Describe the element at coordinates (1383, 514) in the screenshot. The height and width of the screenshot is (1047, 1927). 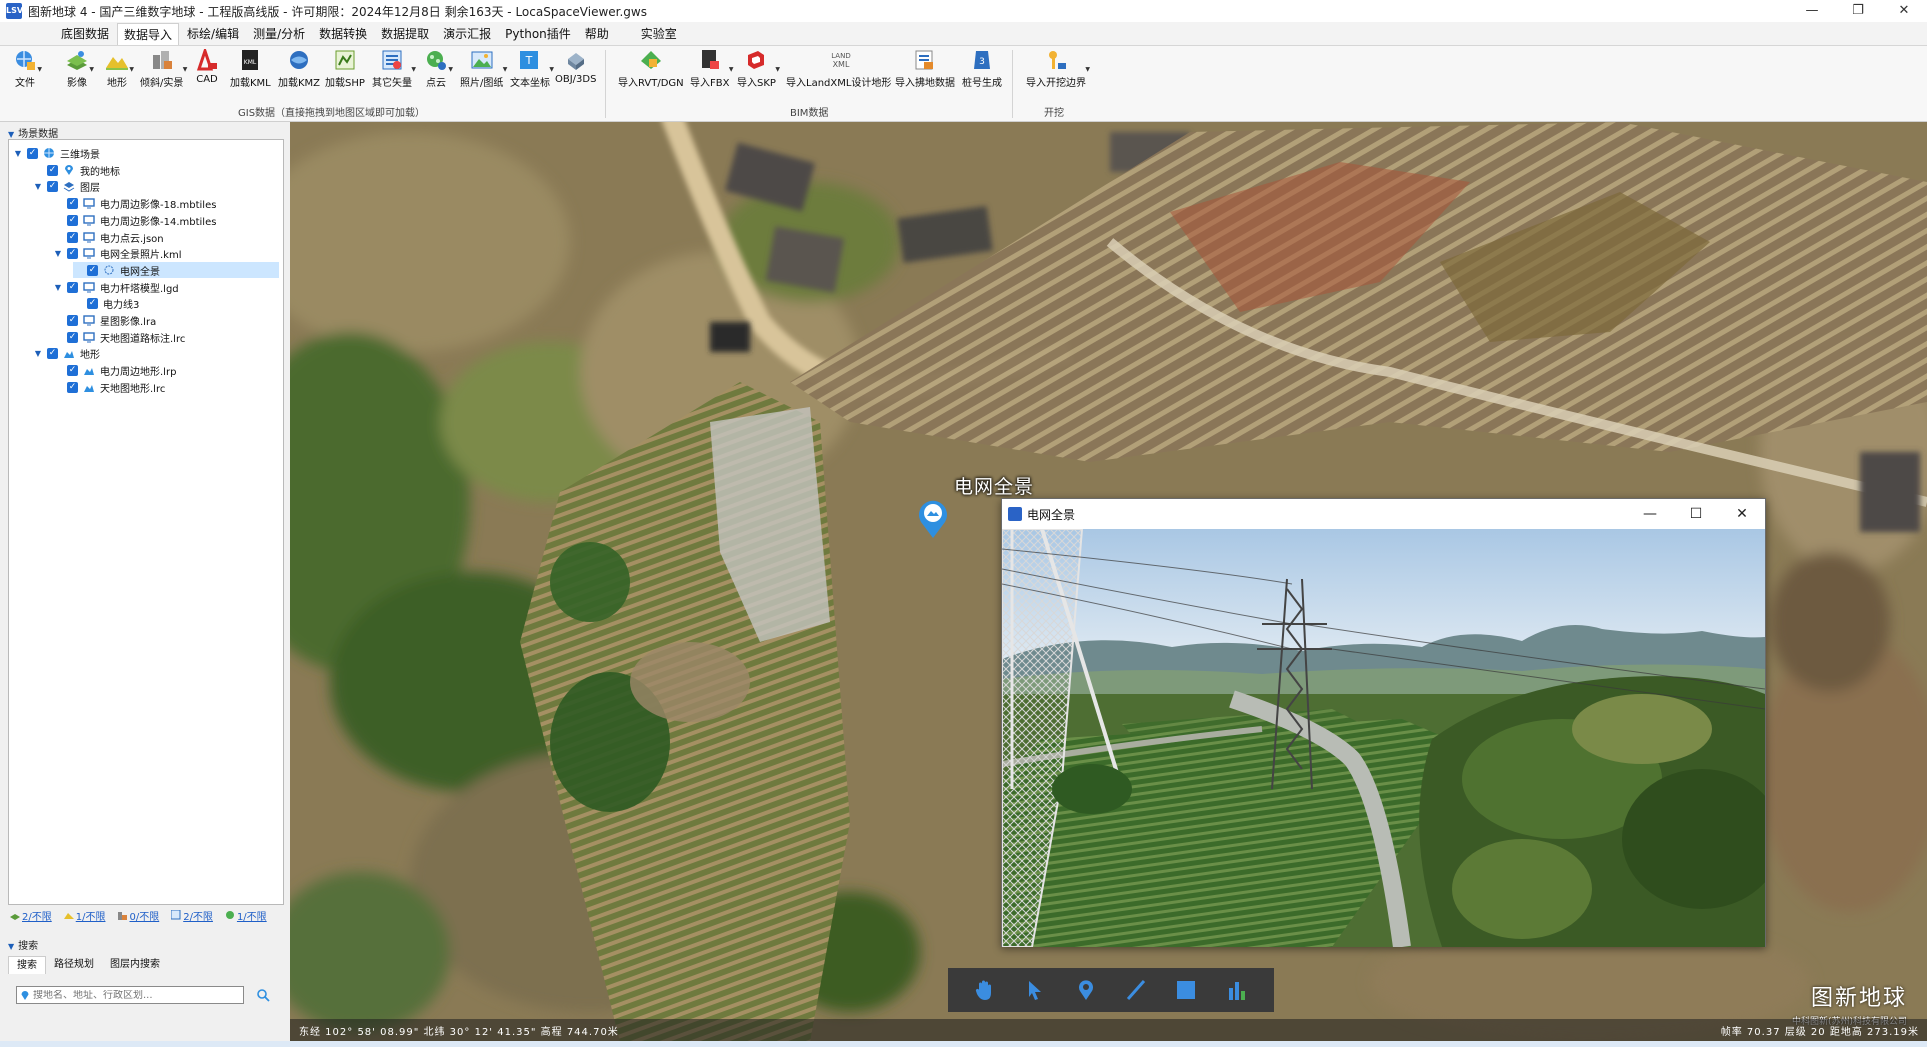
I see `panorama-title-bar: 电网全景 — ☐ ✕` at that location.